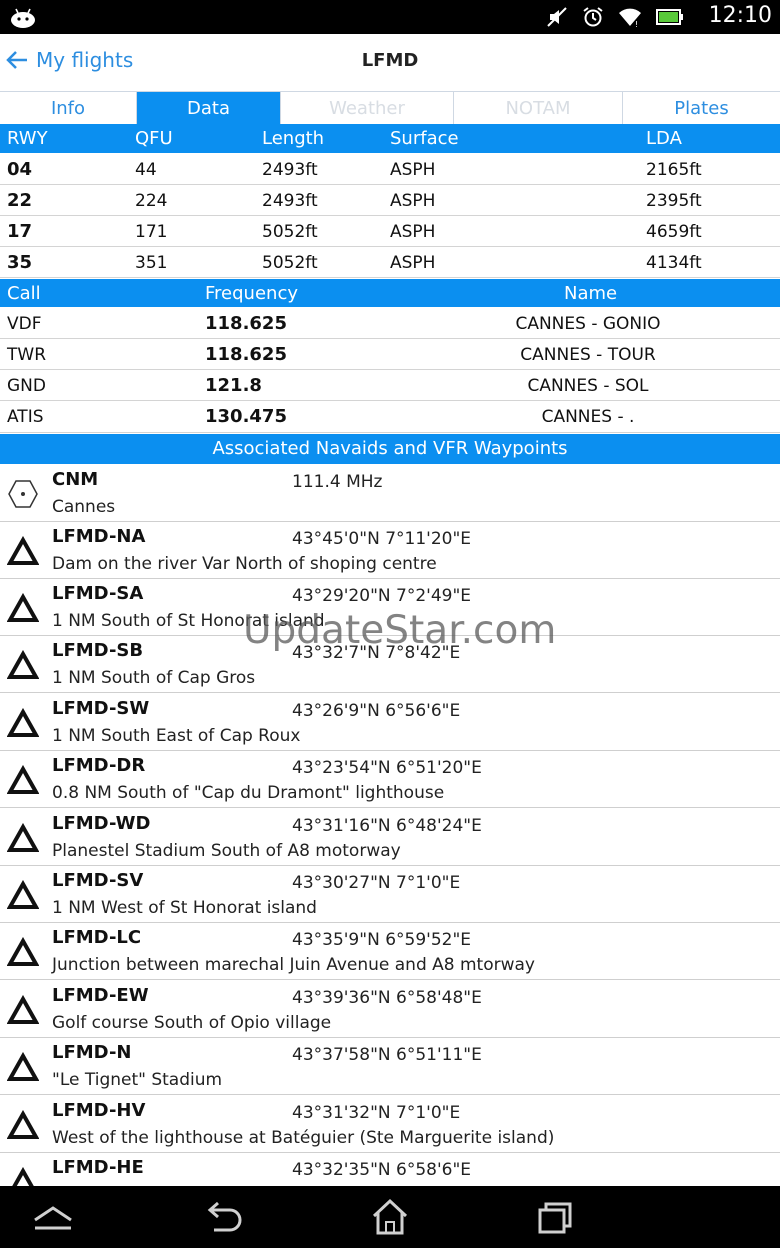 The height and width of the screenshot is (1248, 780). I want to click on waypoint-description: Golf course South of Opio village, so click(192, 1023).